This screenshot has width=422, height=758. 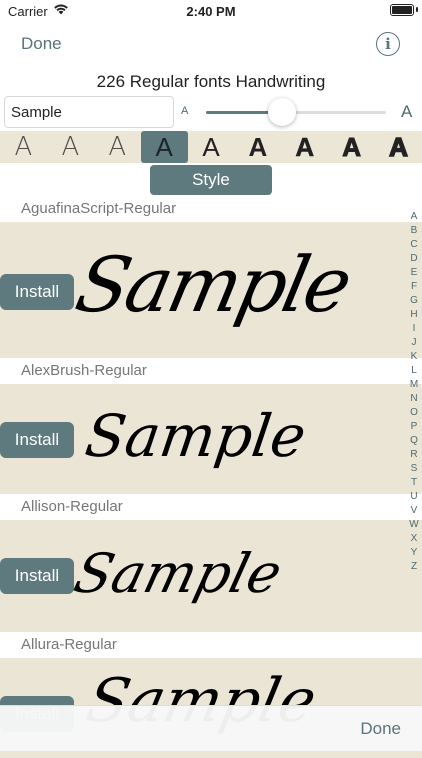 I want to click on alphabet-index-letter: B, so click(x=414, y=231).